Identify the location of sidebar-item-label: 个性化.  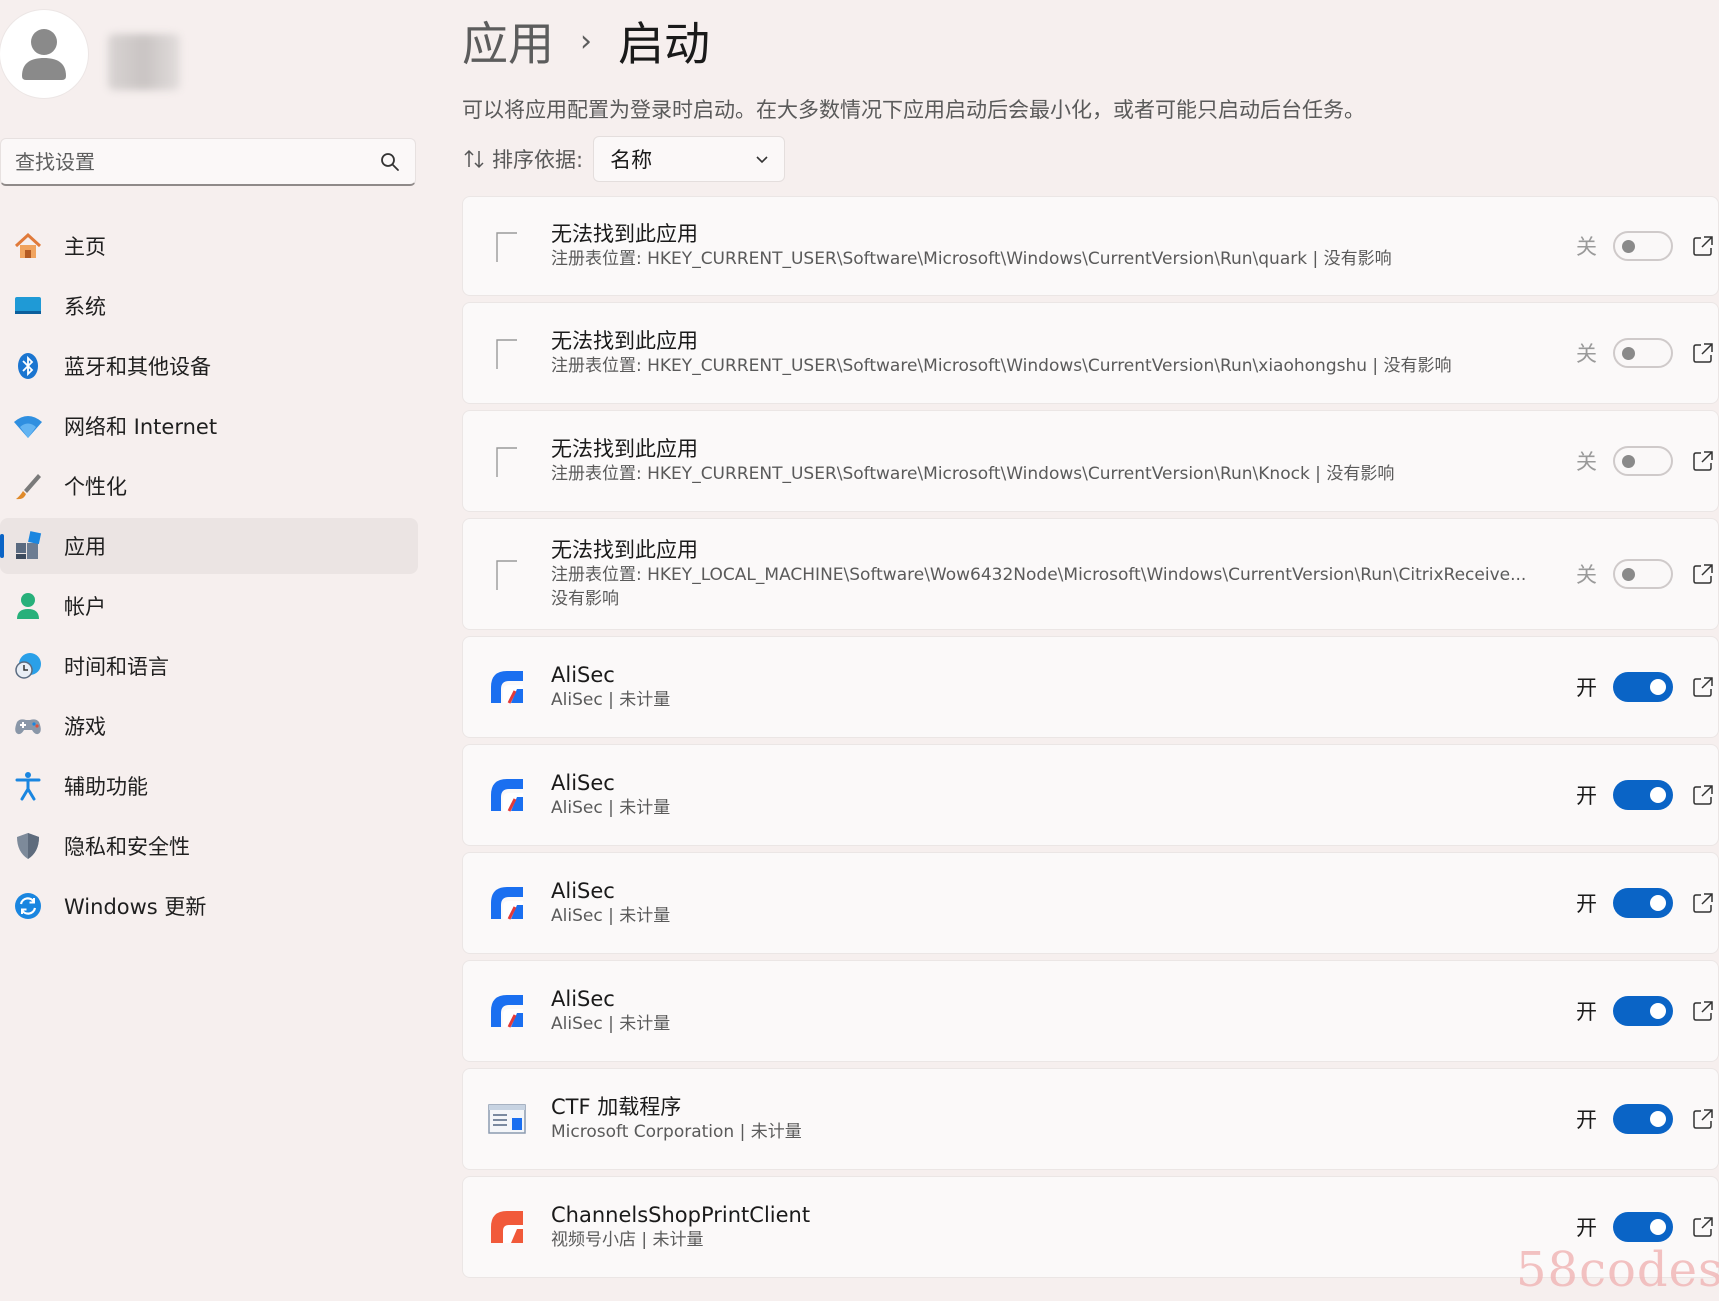
(95, 487).